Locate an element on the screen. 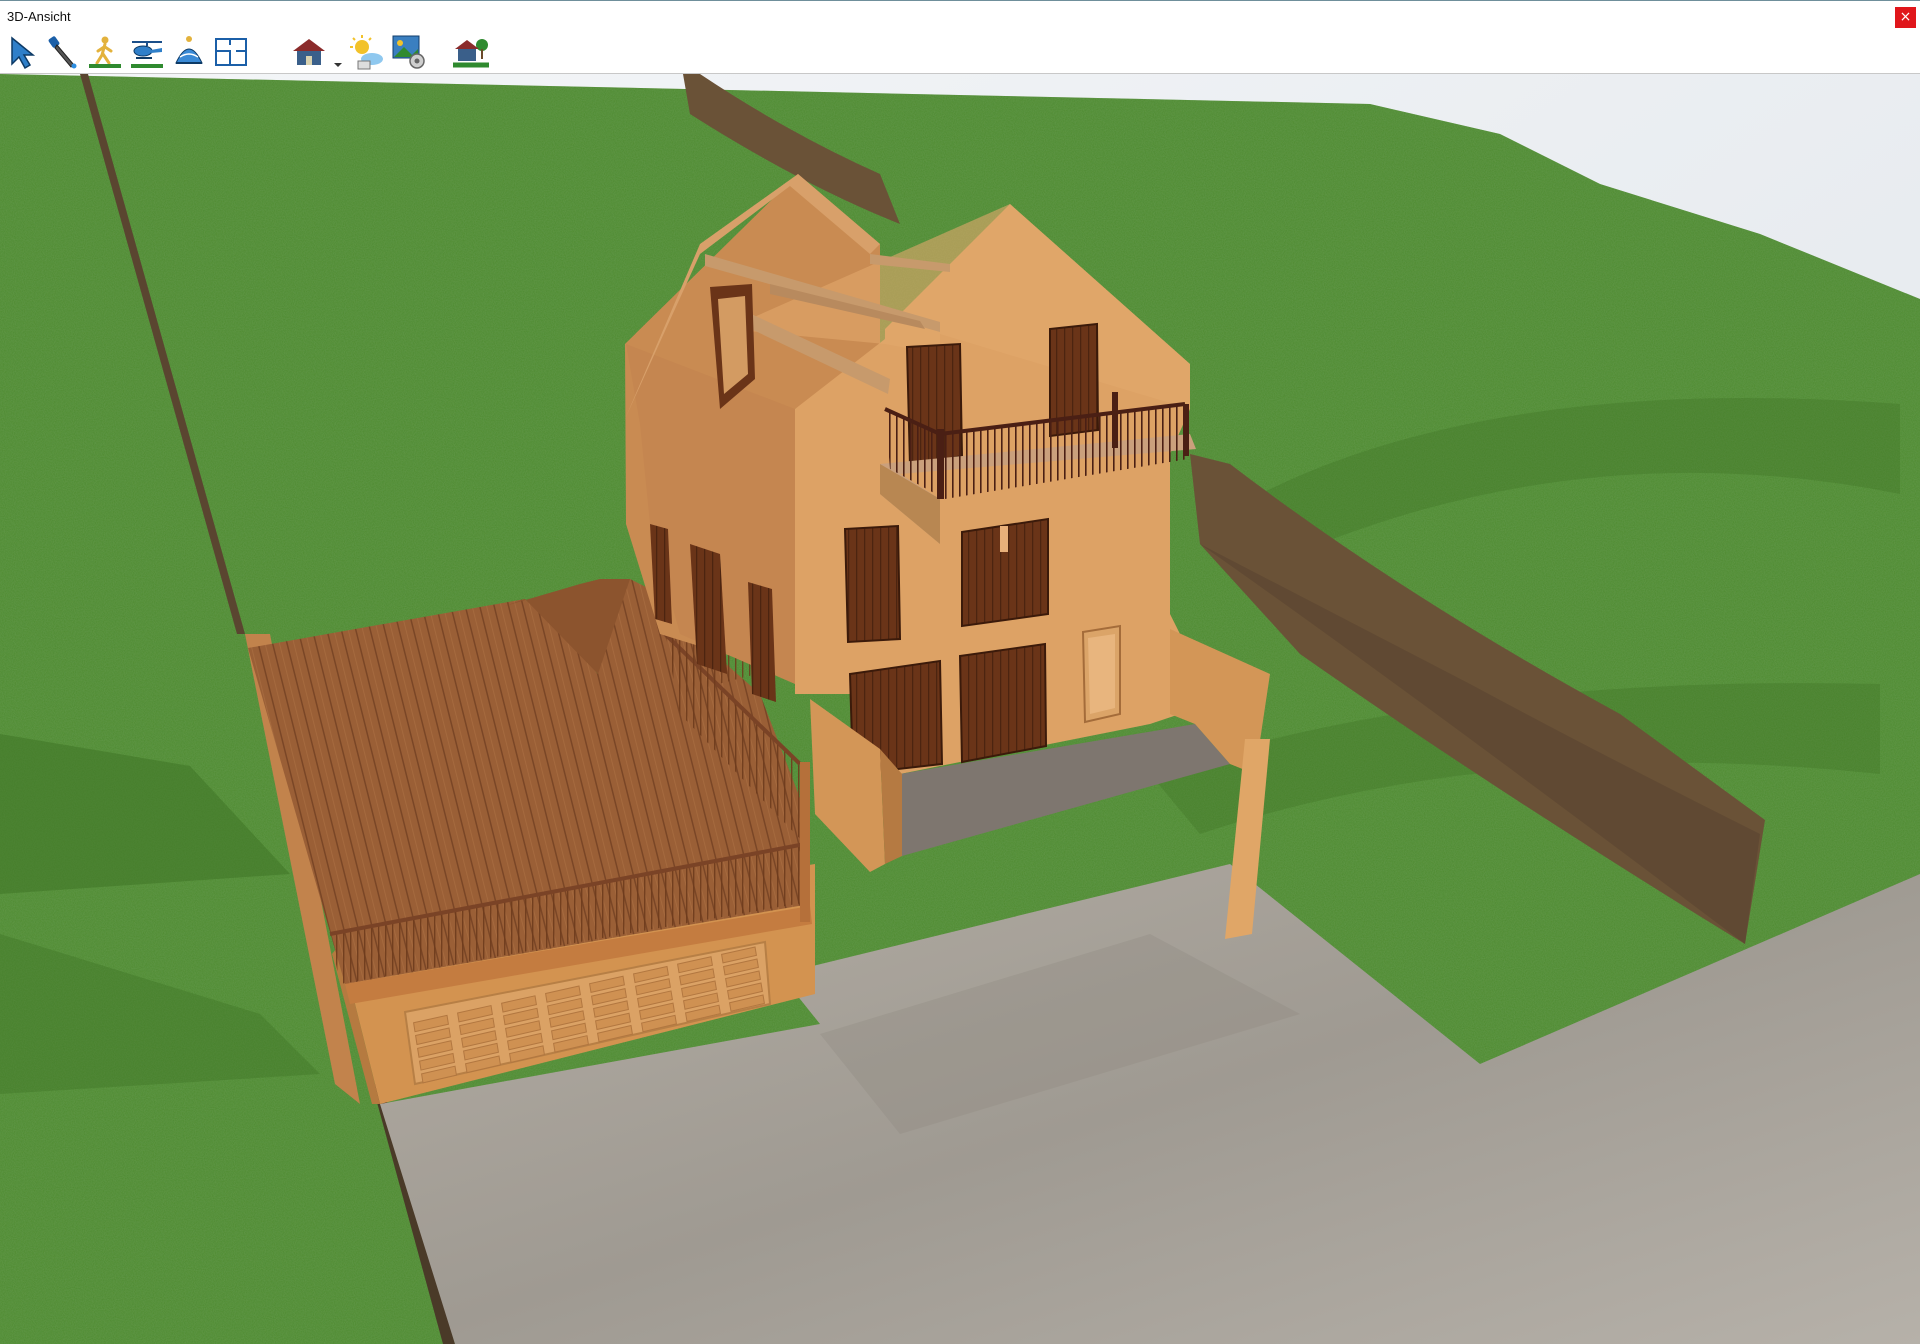  walk-mode-button is located at coordinates (105, 52).